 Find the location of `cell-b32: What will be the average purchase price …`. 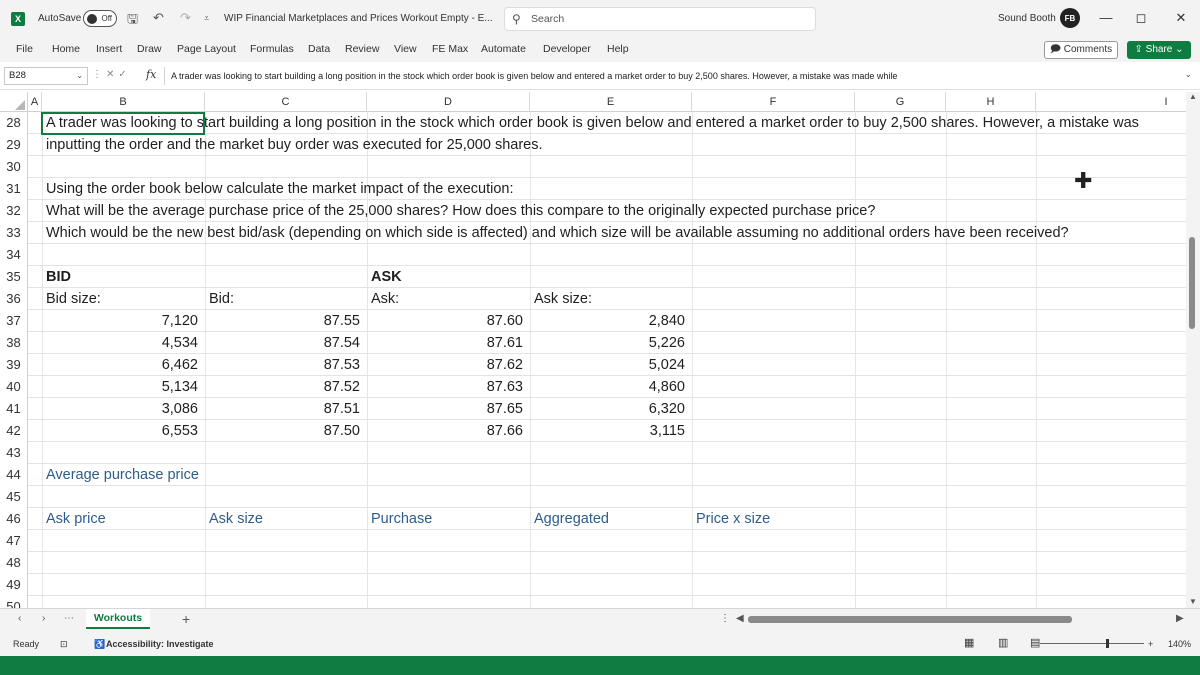

cell-b32: What will be the average purchase price … is located at coordinates (460, 211).